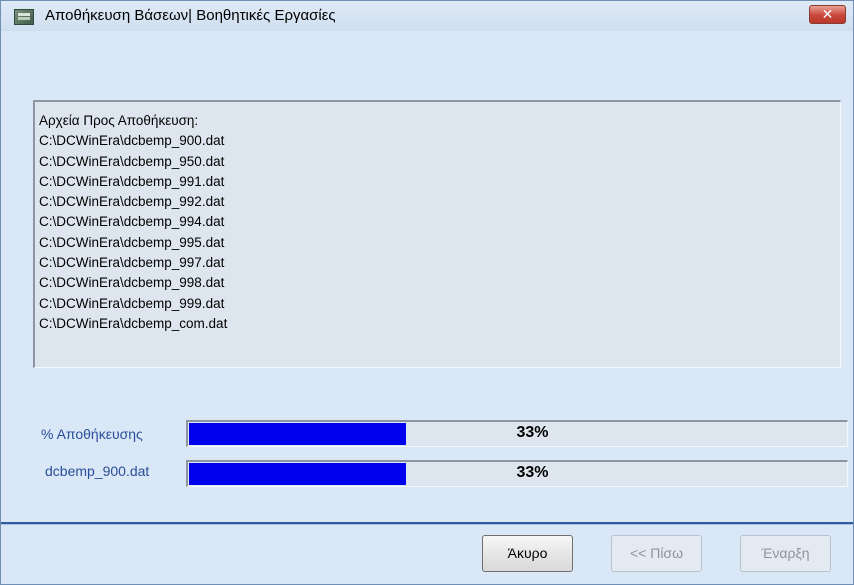 Image resolution: width=854 pixels, height=585 pixels. What do you see at coordinates (24, 17) in the screenshot?
I see `app-icon` at bounding box center [24, 17].